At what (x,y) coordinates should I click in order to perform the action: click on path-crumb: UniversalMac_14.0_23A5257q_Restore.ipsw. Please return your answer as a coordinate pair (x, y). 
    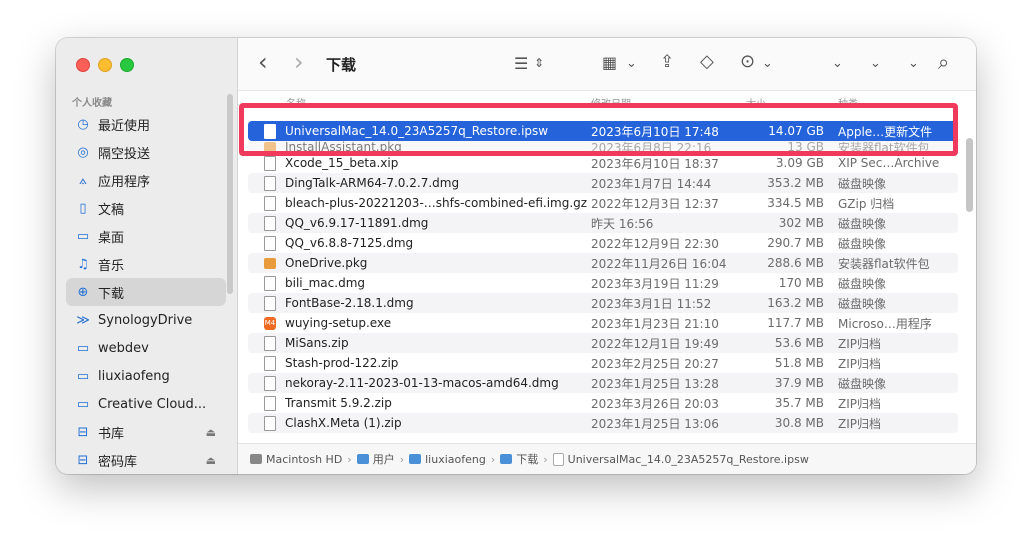
    Looking at the image, I should click on (680, 459).